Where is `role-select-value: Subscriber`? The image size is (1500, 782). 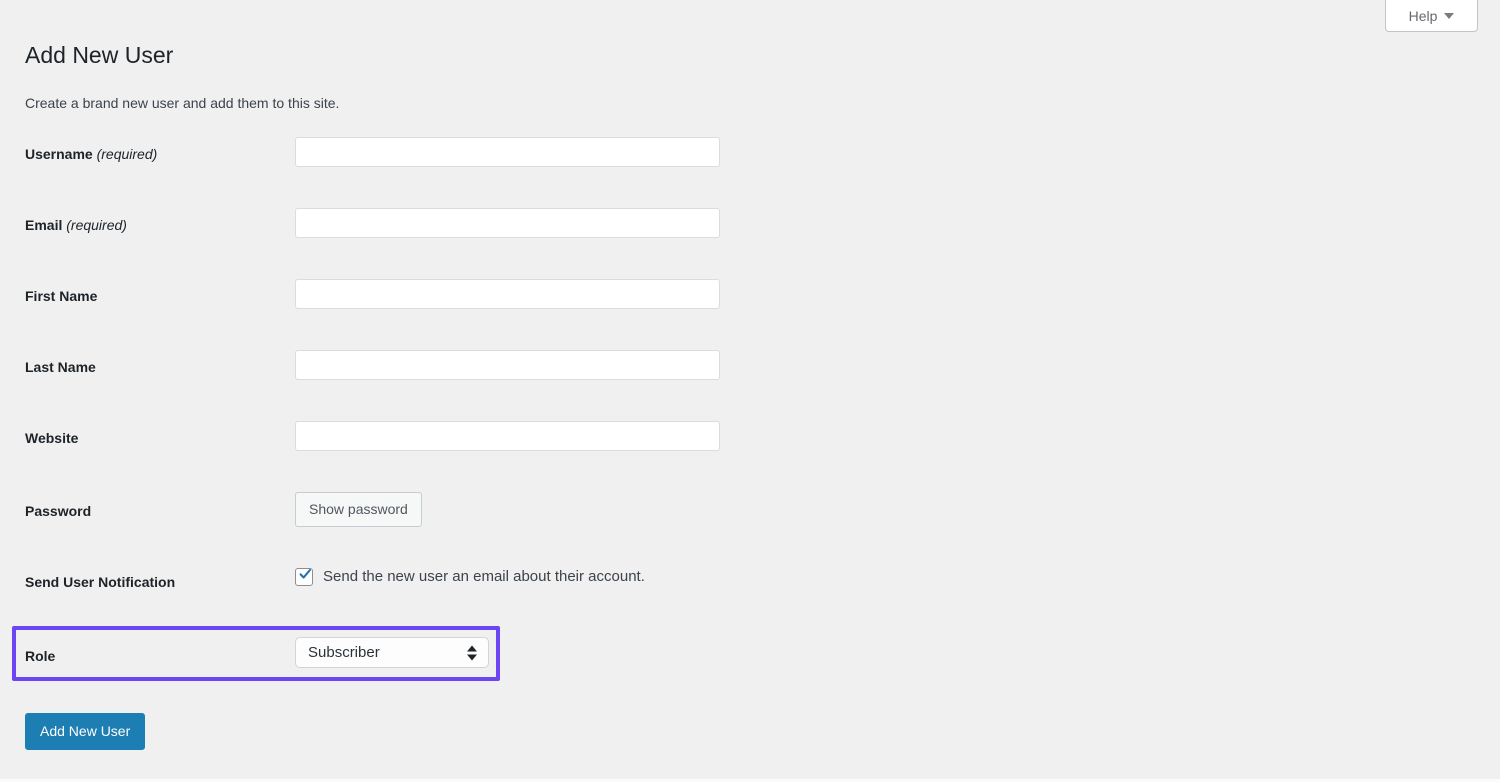
role-select-value: Subscriber is located at coordinates (344, 652).